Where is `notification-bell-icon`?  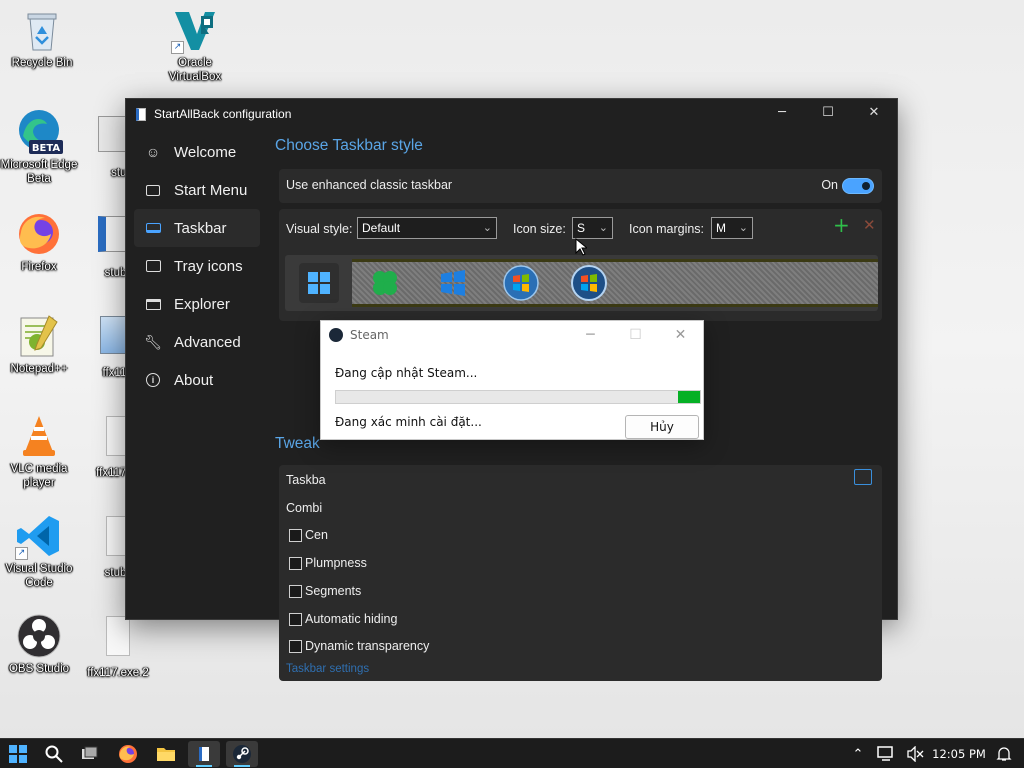 notification-bell-icon is located at coordinates (1004, 753).